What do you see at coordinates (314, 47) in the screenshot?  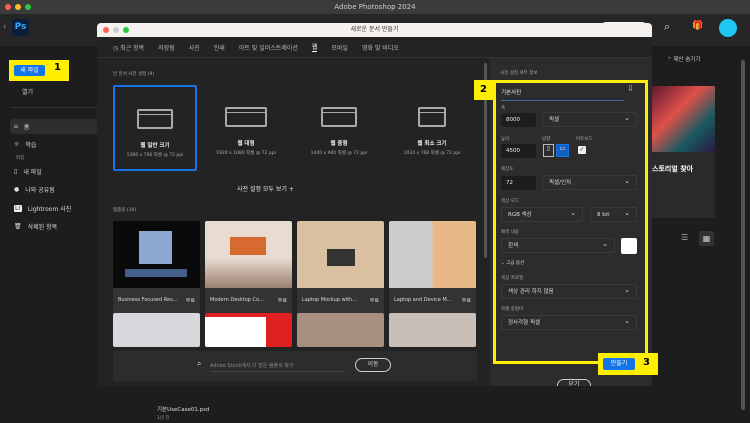 I see `tab-web: 웹` at bounding box center [314, 47].